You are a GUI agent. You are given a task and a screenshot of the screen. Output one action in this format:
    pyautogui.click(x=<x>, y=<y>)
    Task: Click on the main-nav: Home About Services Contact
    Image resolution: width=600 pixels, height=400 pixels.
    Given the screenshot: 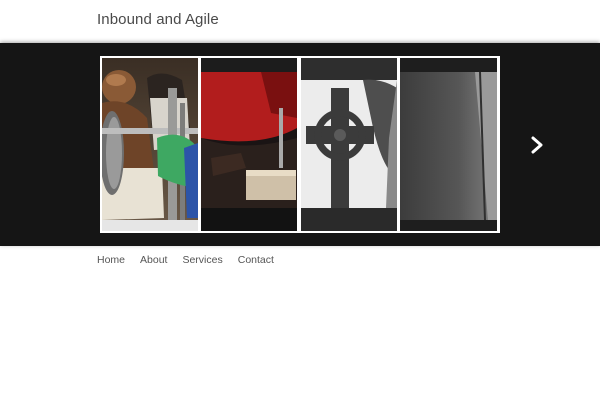 What is the action you would take?
    pyautogui.click(x=193, y=260)
    